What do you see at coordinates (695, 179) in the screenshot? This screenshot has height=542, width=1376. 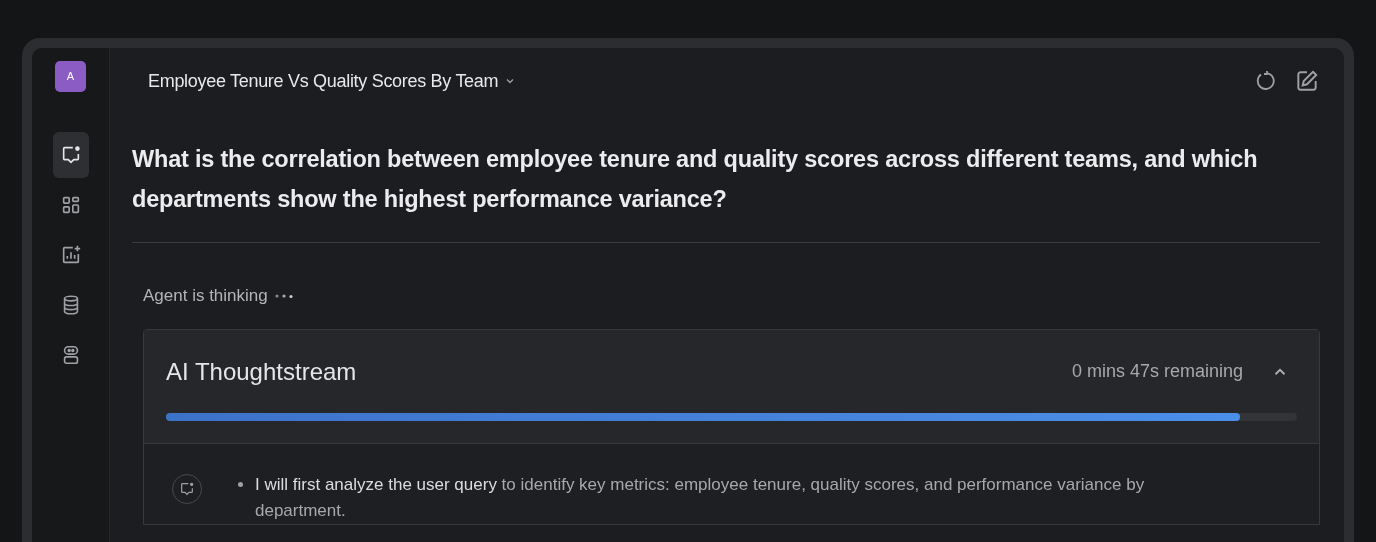 I see `question-heading: What is the correlation between employee tenure and quality scores across different teams, and which departments show the highest performance variance?` at bounding box center [695, 179].